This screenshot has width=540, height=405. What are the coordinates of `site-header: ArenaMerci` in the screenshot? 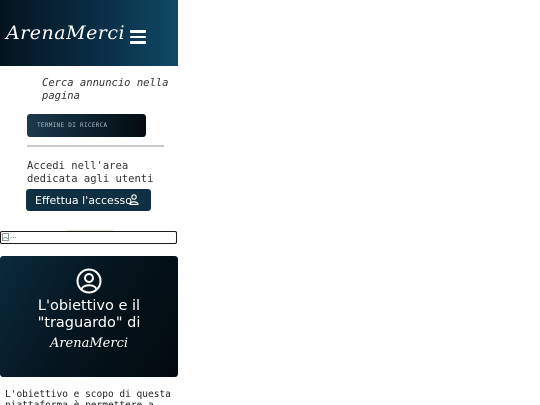 It's located at (89, 33).